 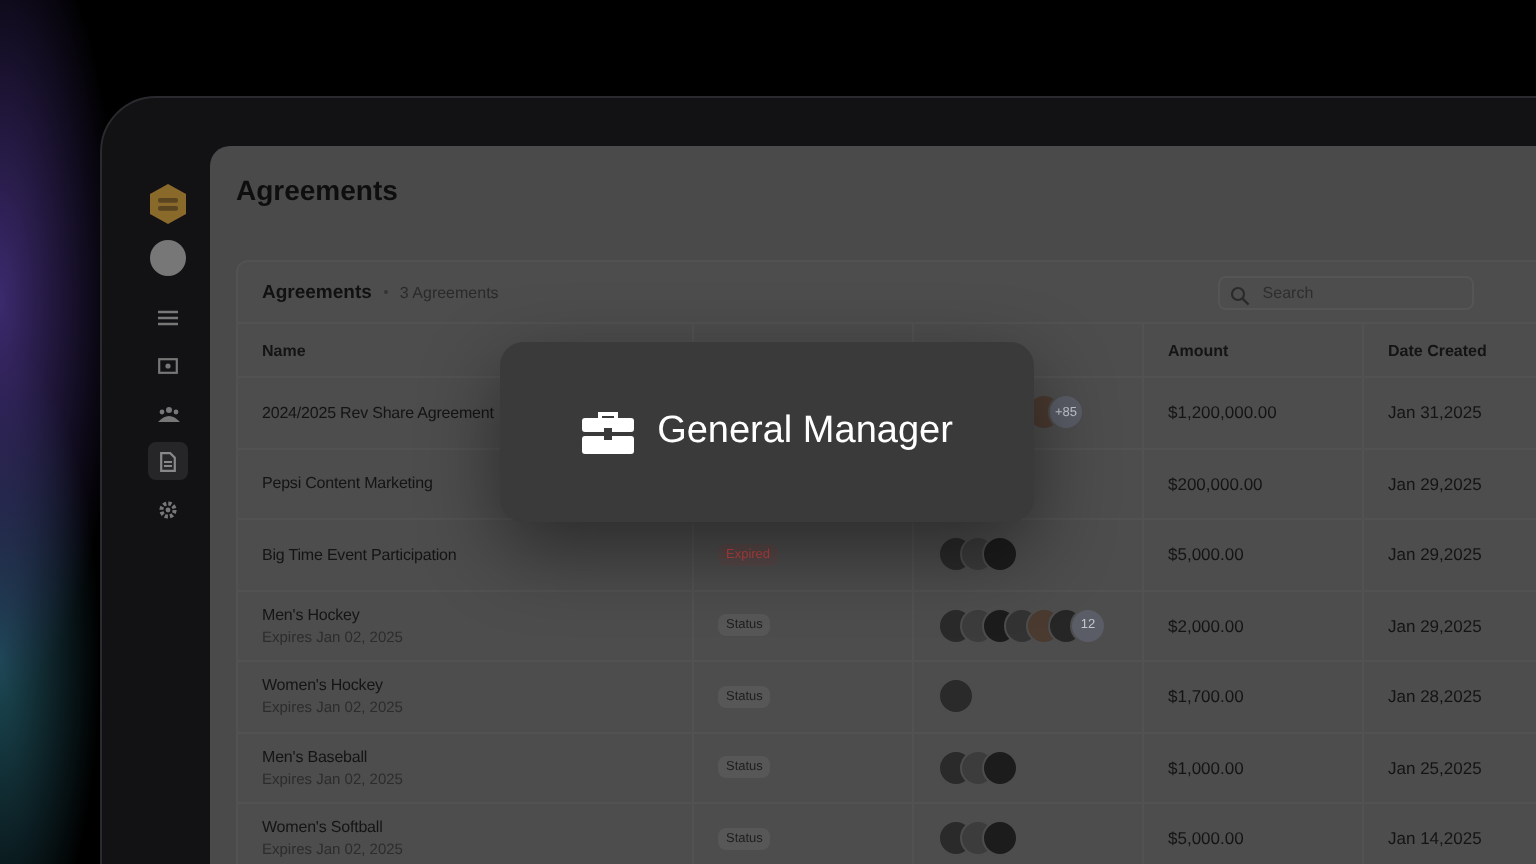 What do you see at coordinates (285, 350) in the screenshot?
I see `column-header: Name` at bounding box center [285, 350].